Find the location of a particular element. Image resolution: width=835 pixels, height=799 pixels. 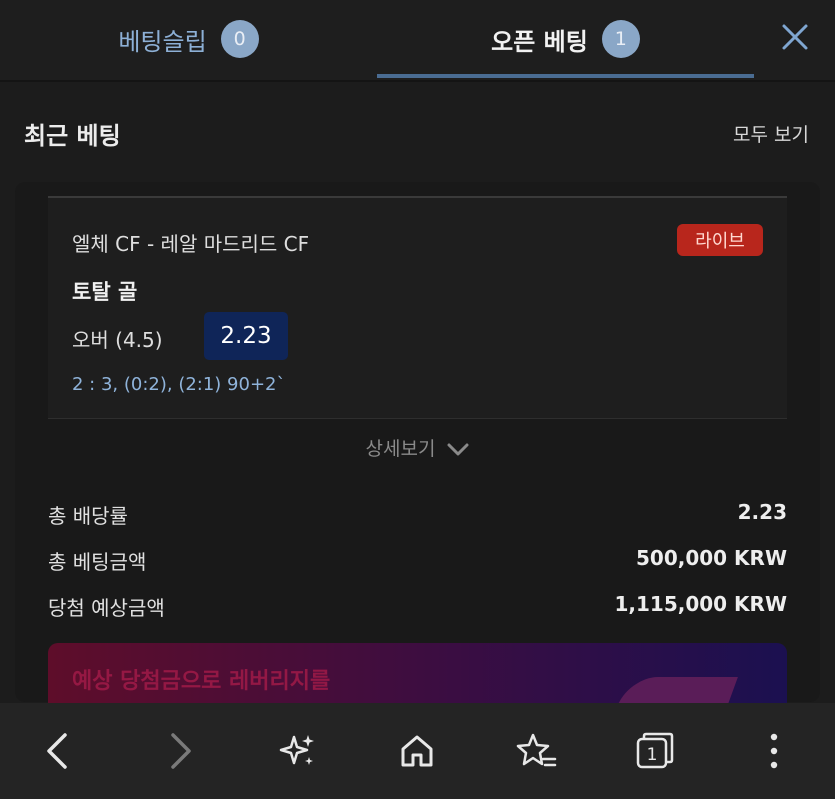

total-odds-row: 총 배당률 2.23 is located at coordinates (417, 515).